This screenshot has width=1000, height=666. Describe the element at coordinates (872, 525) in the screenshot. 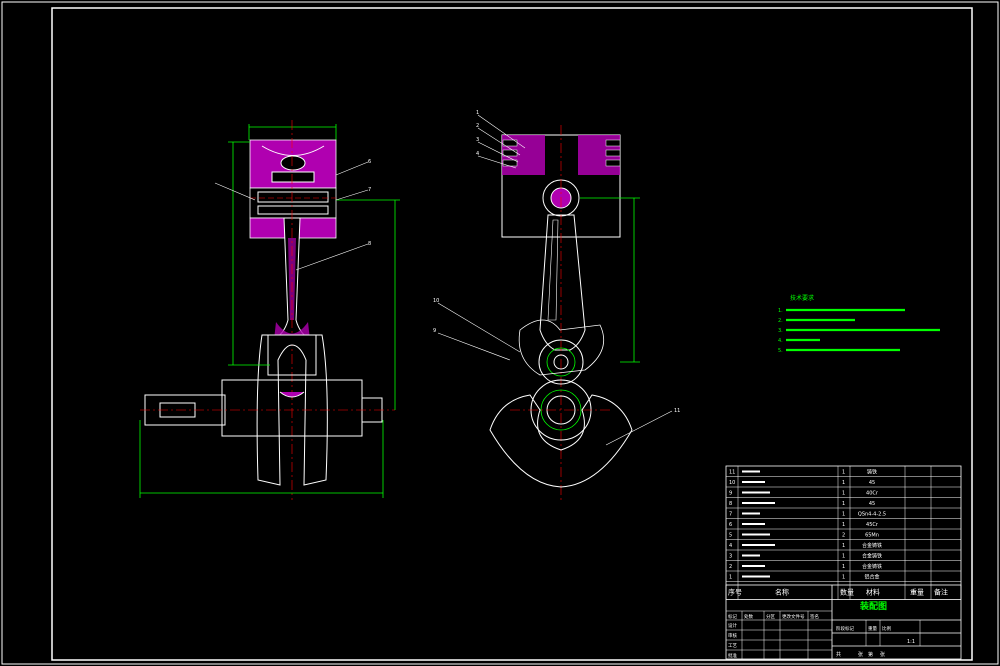

I see `bom-row-material: 45Cr` at that location.